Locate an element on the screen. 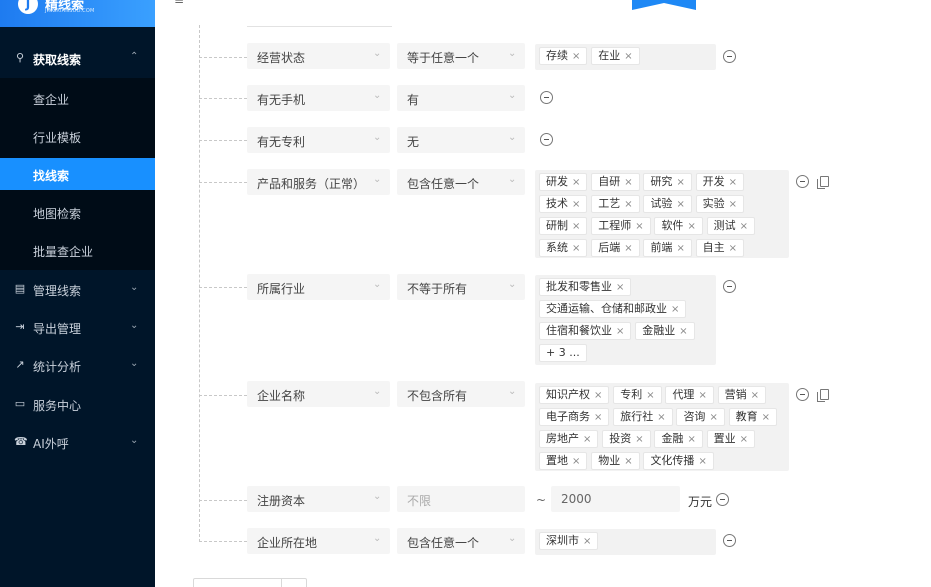 This screenshot has width=931, height=587. sidebar-item-batch-query: 批量查企业 is located at coordinates (77, 250).